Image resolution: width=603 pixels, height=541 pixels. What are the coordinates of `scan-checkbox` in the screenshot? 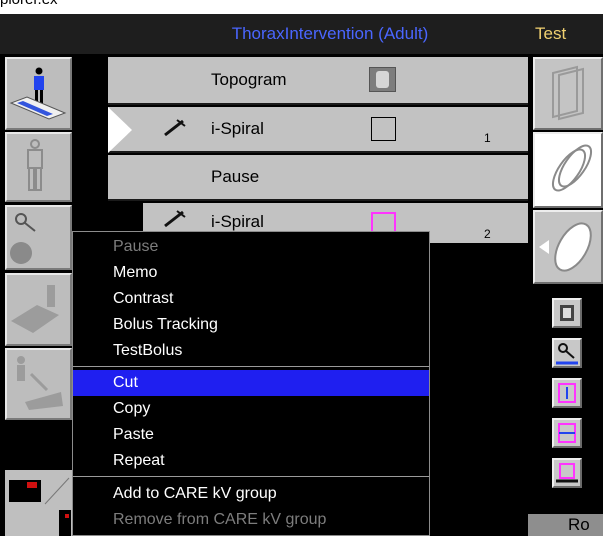 It's located at (383, 129).